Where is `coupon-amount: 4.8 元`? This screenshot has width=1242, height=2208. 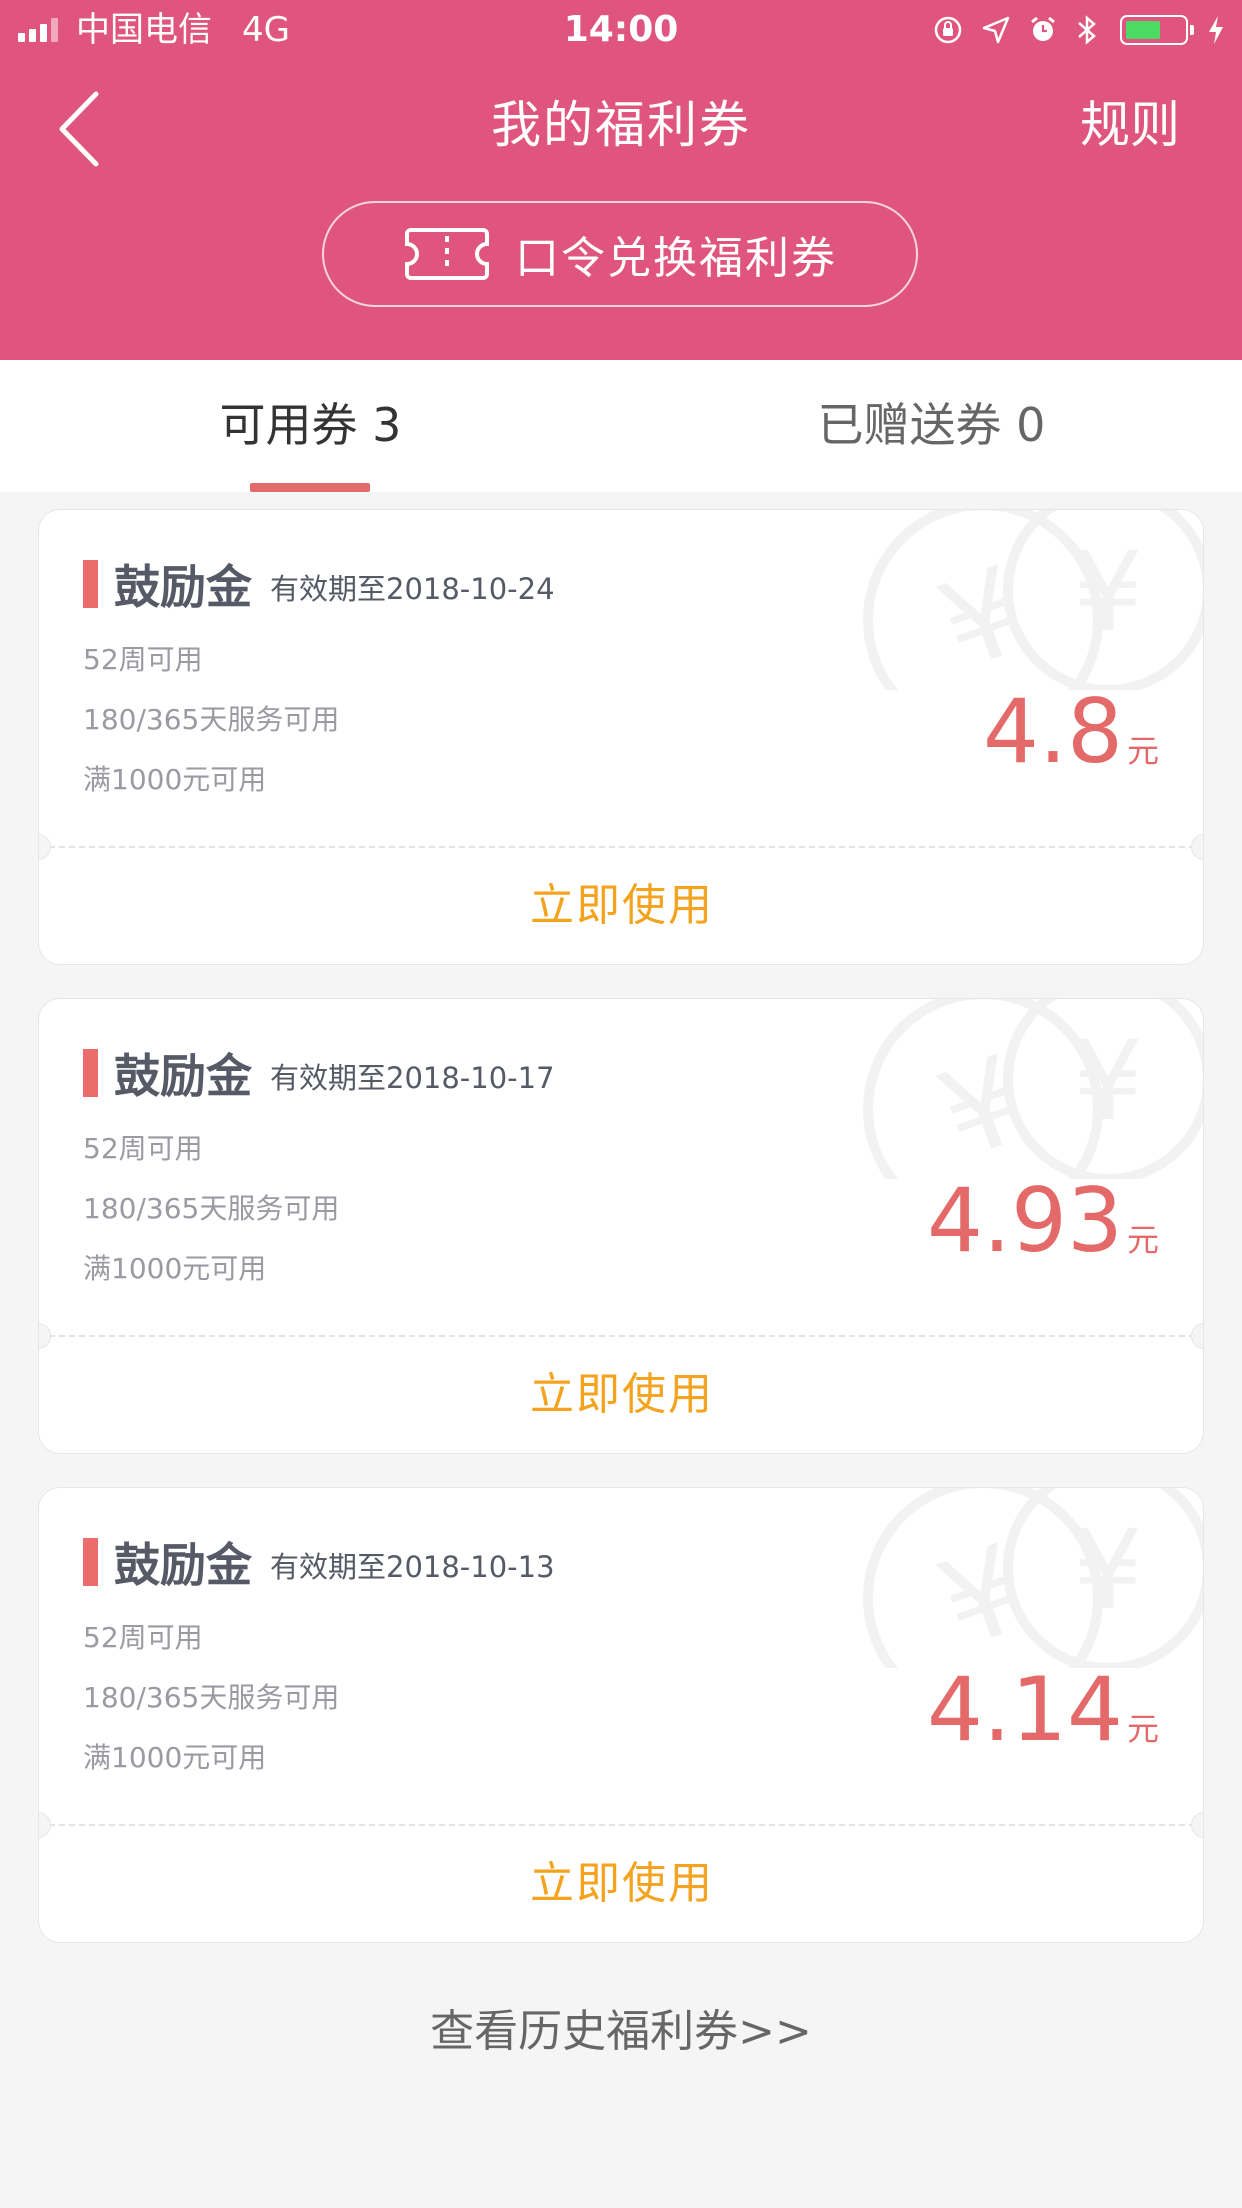
coupon-amount: 4.8 元 is located at coordinates (1071, 732).